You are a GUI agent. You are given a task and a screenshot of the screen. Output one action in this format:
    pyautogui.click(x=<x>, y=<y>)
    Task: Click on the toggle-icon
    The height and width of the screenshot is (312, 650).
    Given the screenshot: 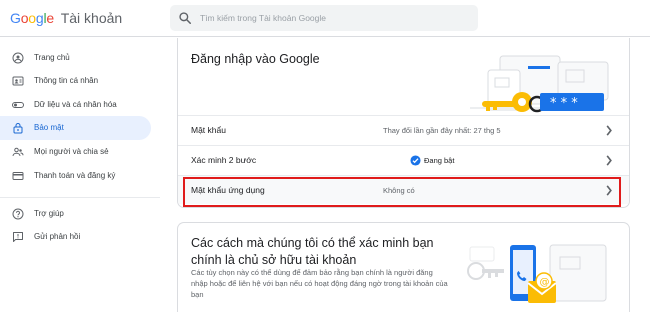 What is the action you would take?
    pyautogui.click(x=18, y=105)
    